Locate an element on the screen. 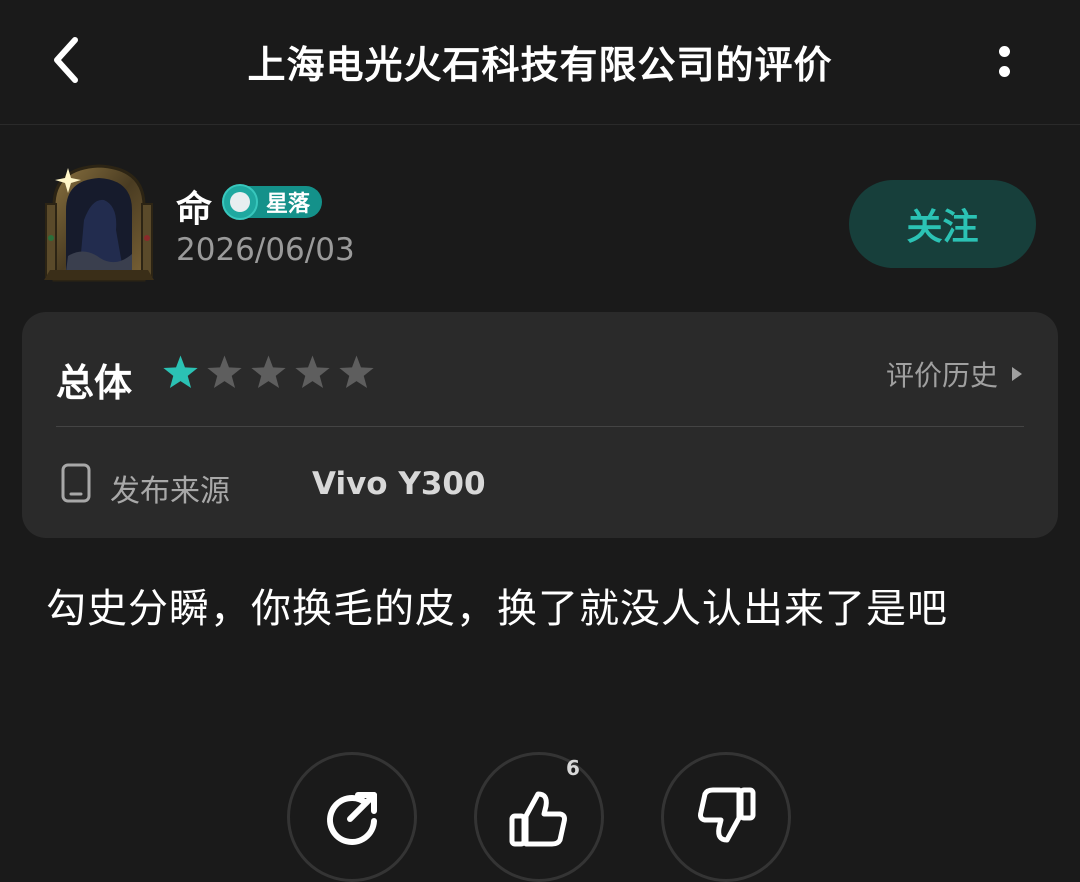 The image size is (1080, 882). rating-history-label: 评价历史 is located at coordinates (941, 375).